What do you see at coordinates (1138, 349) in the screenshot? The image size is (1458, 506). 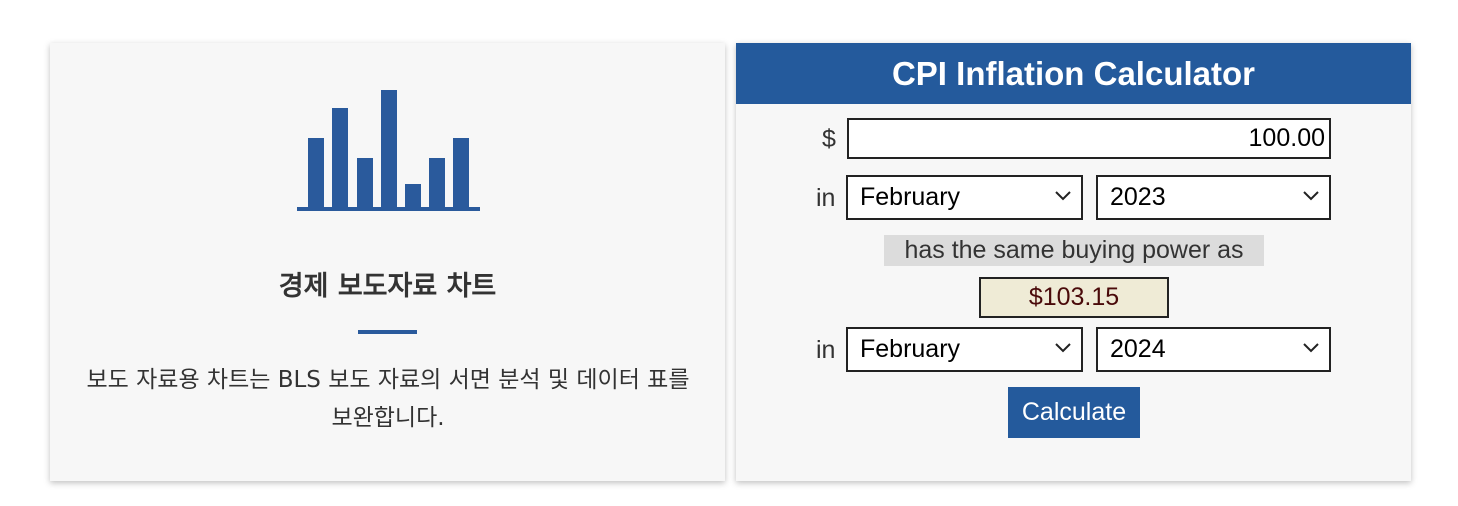 I see `to-year-value: 2024` at bounding box center [1138, 349].